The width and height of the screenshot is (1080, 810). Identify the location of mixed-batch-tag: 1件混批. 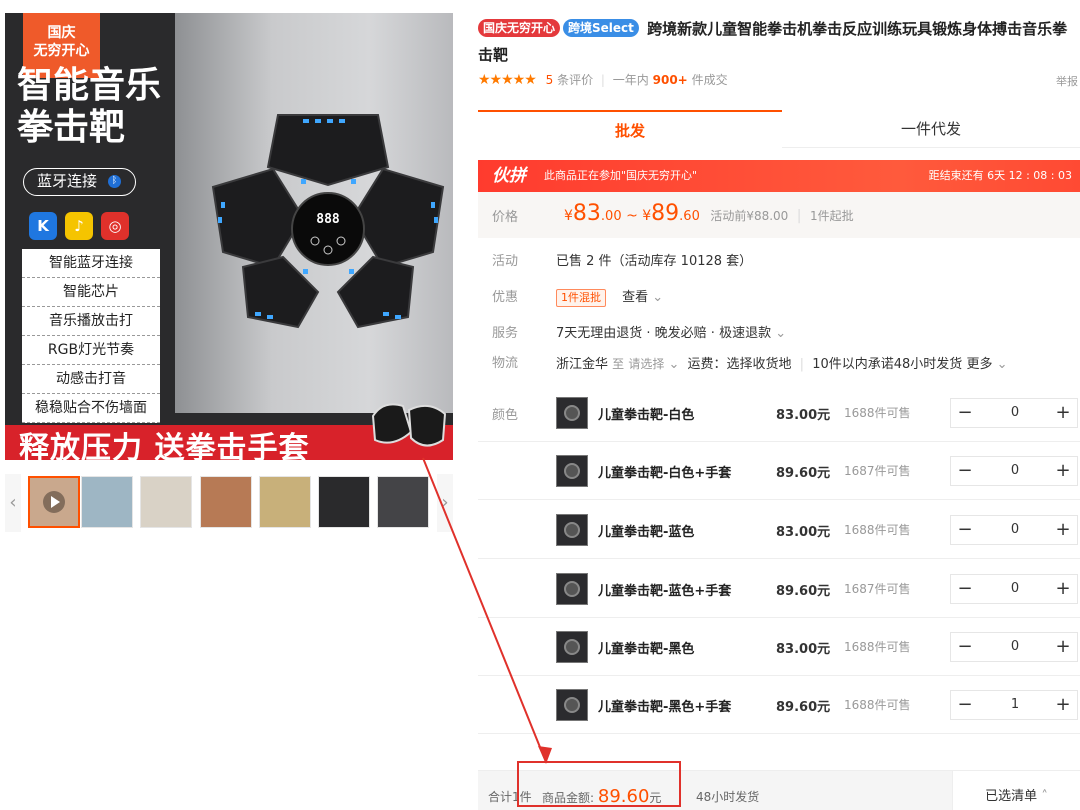
(581, 298).